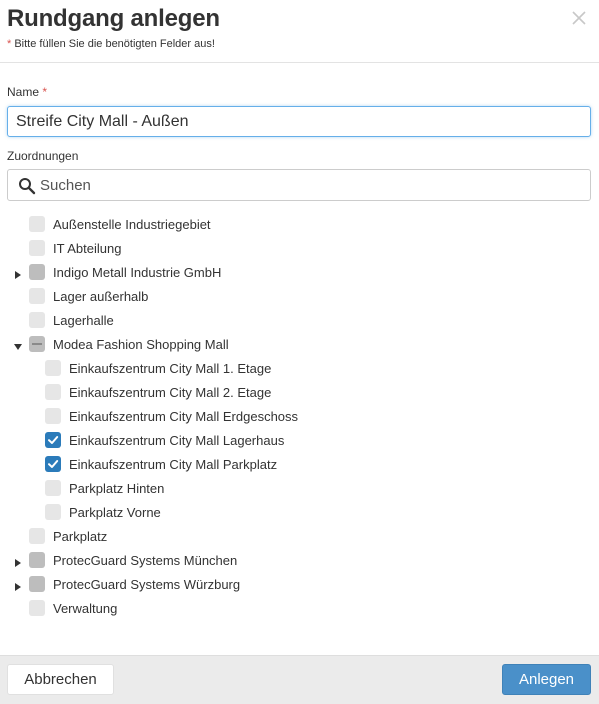 The height and width of the screenshot is (704, 599). I want to click on tree-item-label: Einkaufszentrum City Mall 2. Etage, so click(170, 392).